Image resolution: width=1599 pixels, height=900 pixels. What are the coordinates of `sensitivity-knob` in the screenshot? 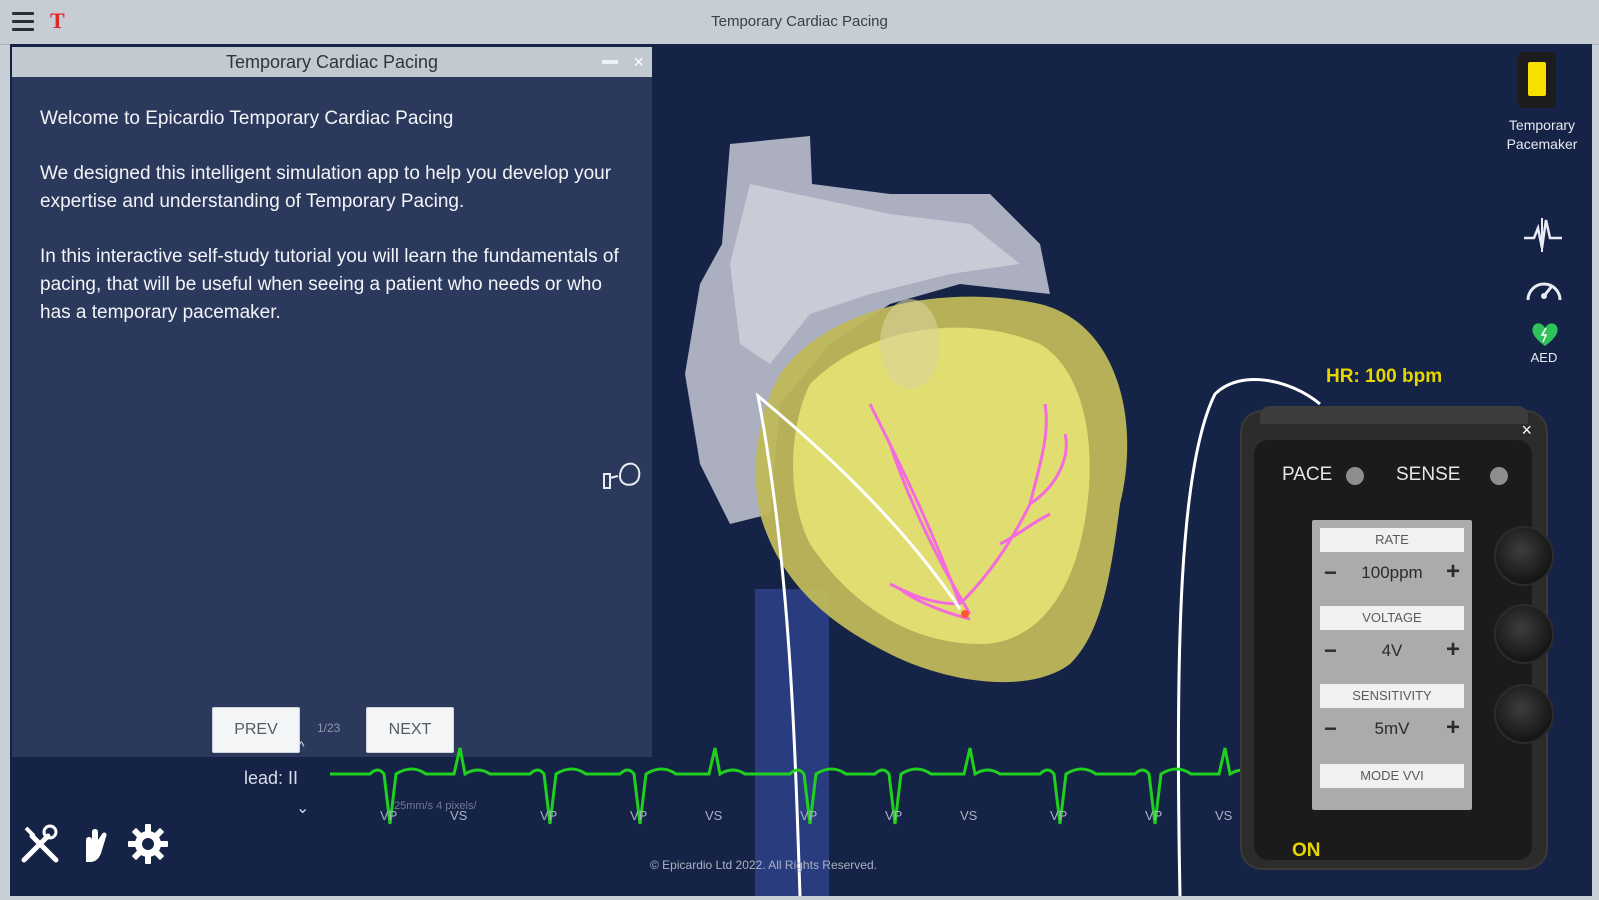 It's located at (1524, 714).